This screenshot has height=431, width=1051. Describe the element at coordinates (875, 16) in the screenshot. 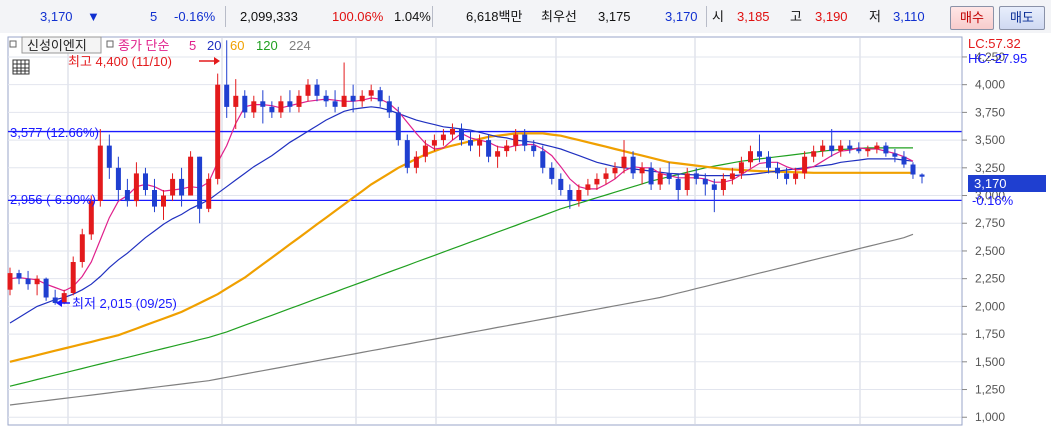

I see `low-label: 저` at that location.